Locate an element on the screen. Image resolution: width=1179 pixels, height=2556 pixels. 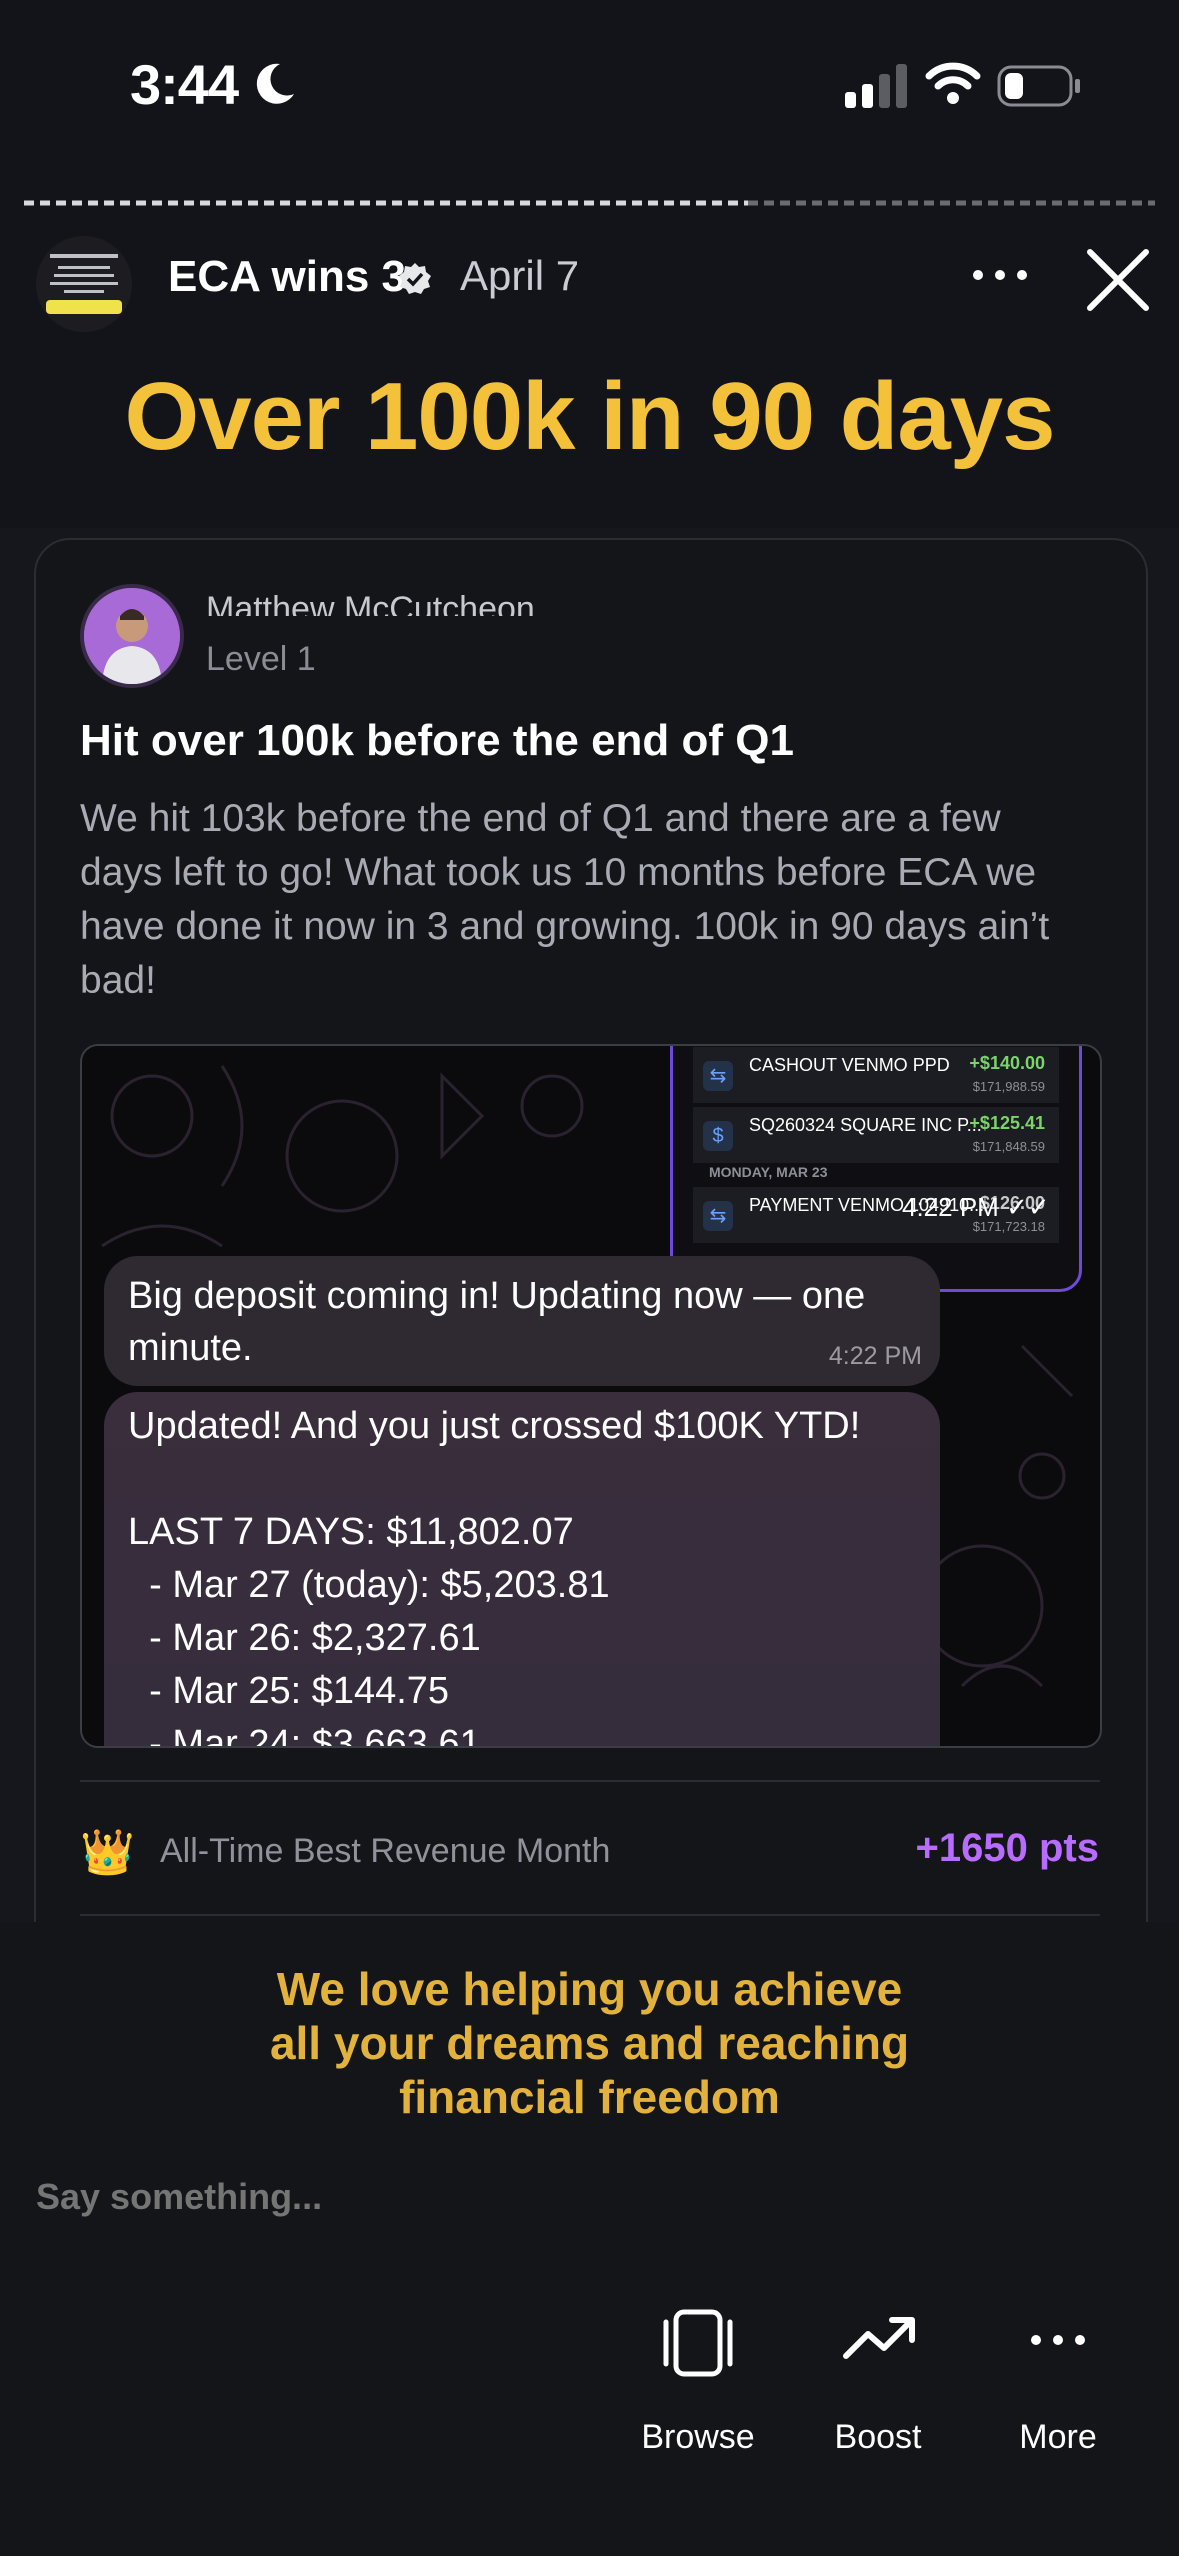
story-avatar is located at coordinates (84, 284).